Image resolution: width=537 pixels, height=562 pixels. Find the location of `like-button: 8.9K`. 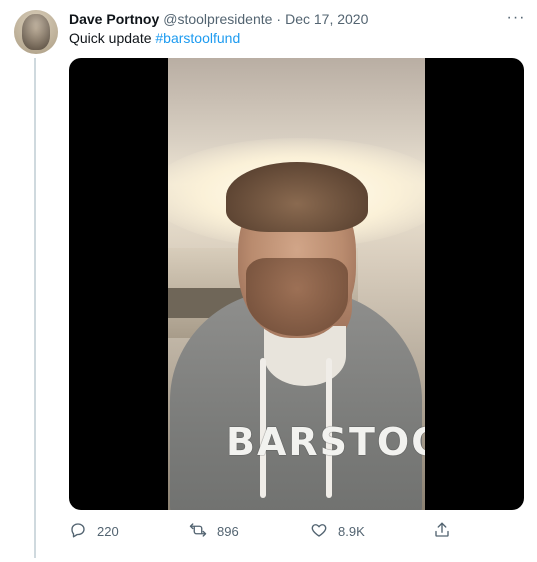

like-button: 8.9K is located at coordinates (337, 531).